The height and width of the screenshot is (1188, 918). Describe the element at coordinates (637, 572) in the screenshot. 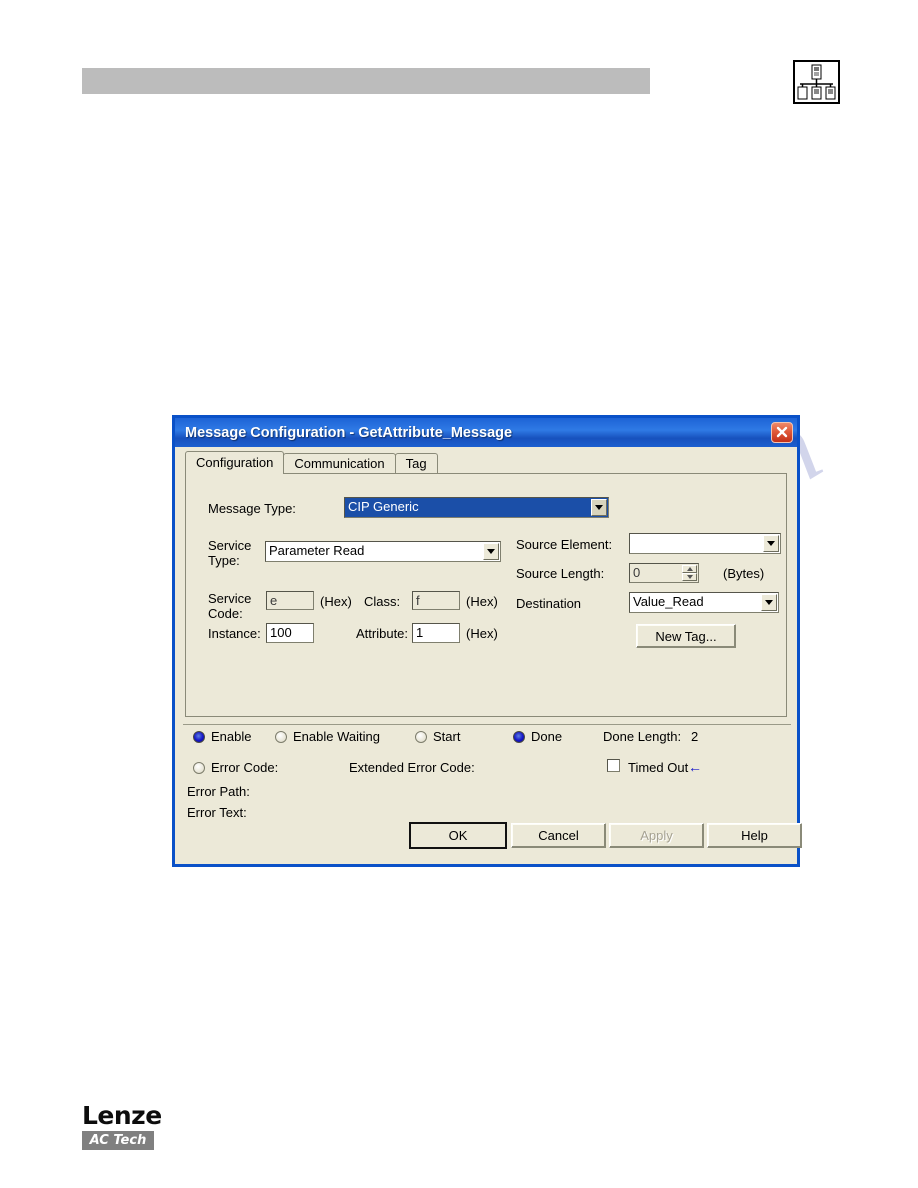

I see `source-length-value: 0` at that location.